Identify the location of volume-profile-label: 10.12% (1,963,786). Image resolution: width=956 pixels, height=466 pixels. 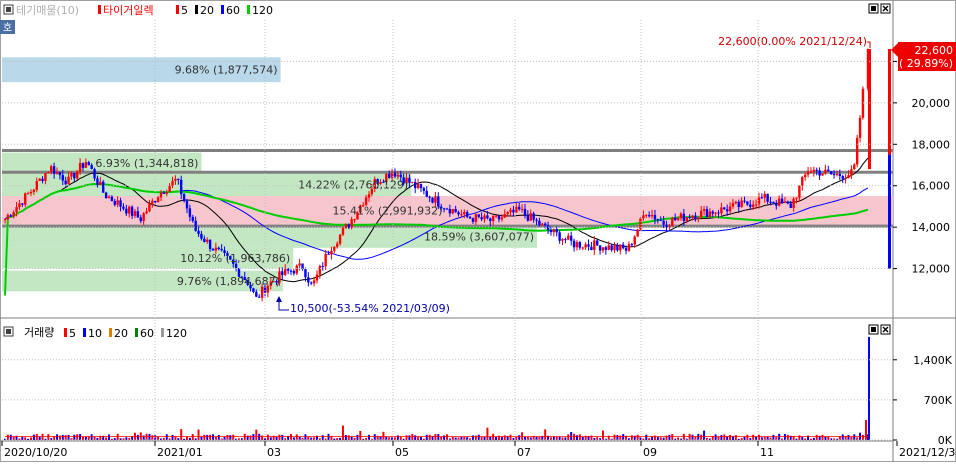
(235, 258).